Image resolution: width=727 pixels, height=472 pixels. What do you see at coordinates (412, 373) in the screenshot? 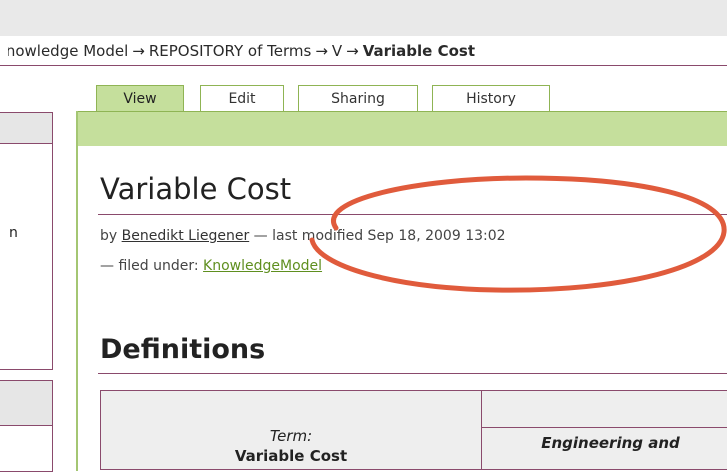
I see `section-divider` at bounding box center [412, 373].